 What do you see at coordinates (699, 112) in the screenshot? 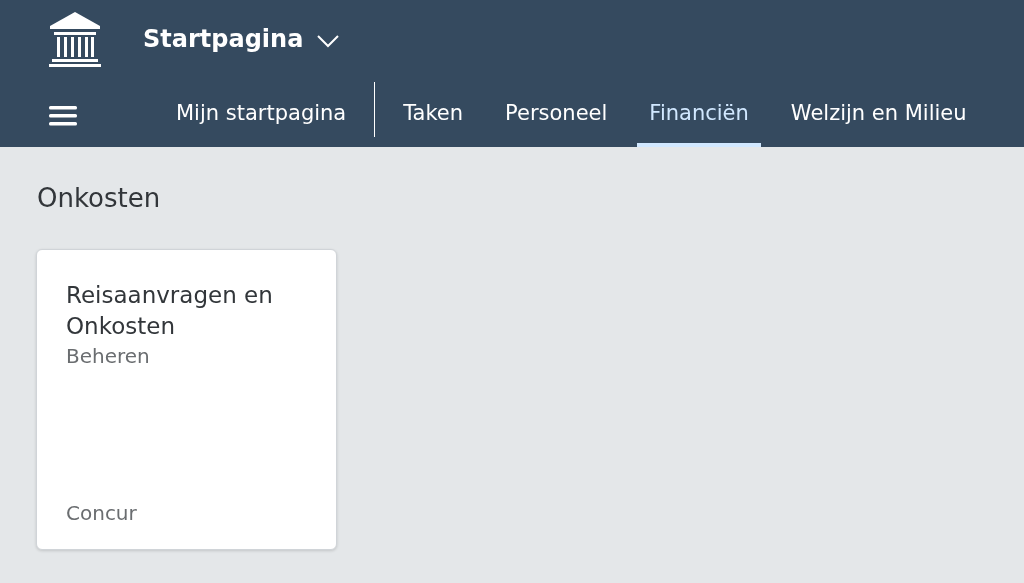
I see `nav-tab: Financiën` at bounding box center [699, 112].